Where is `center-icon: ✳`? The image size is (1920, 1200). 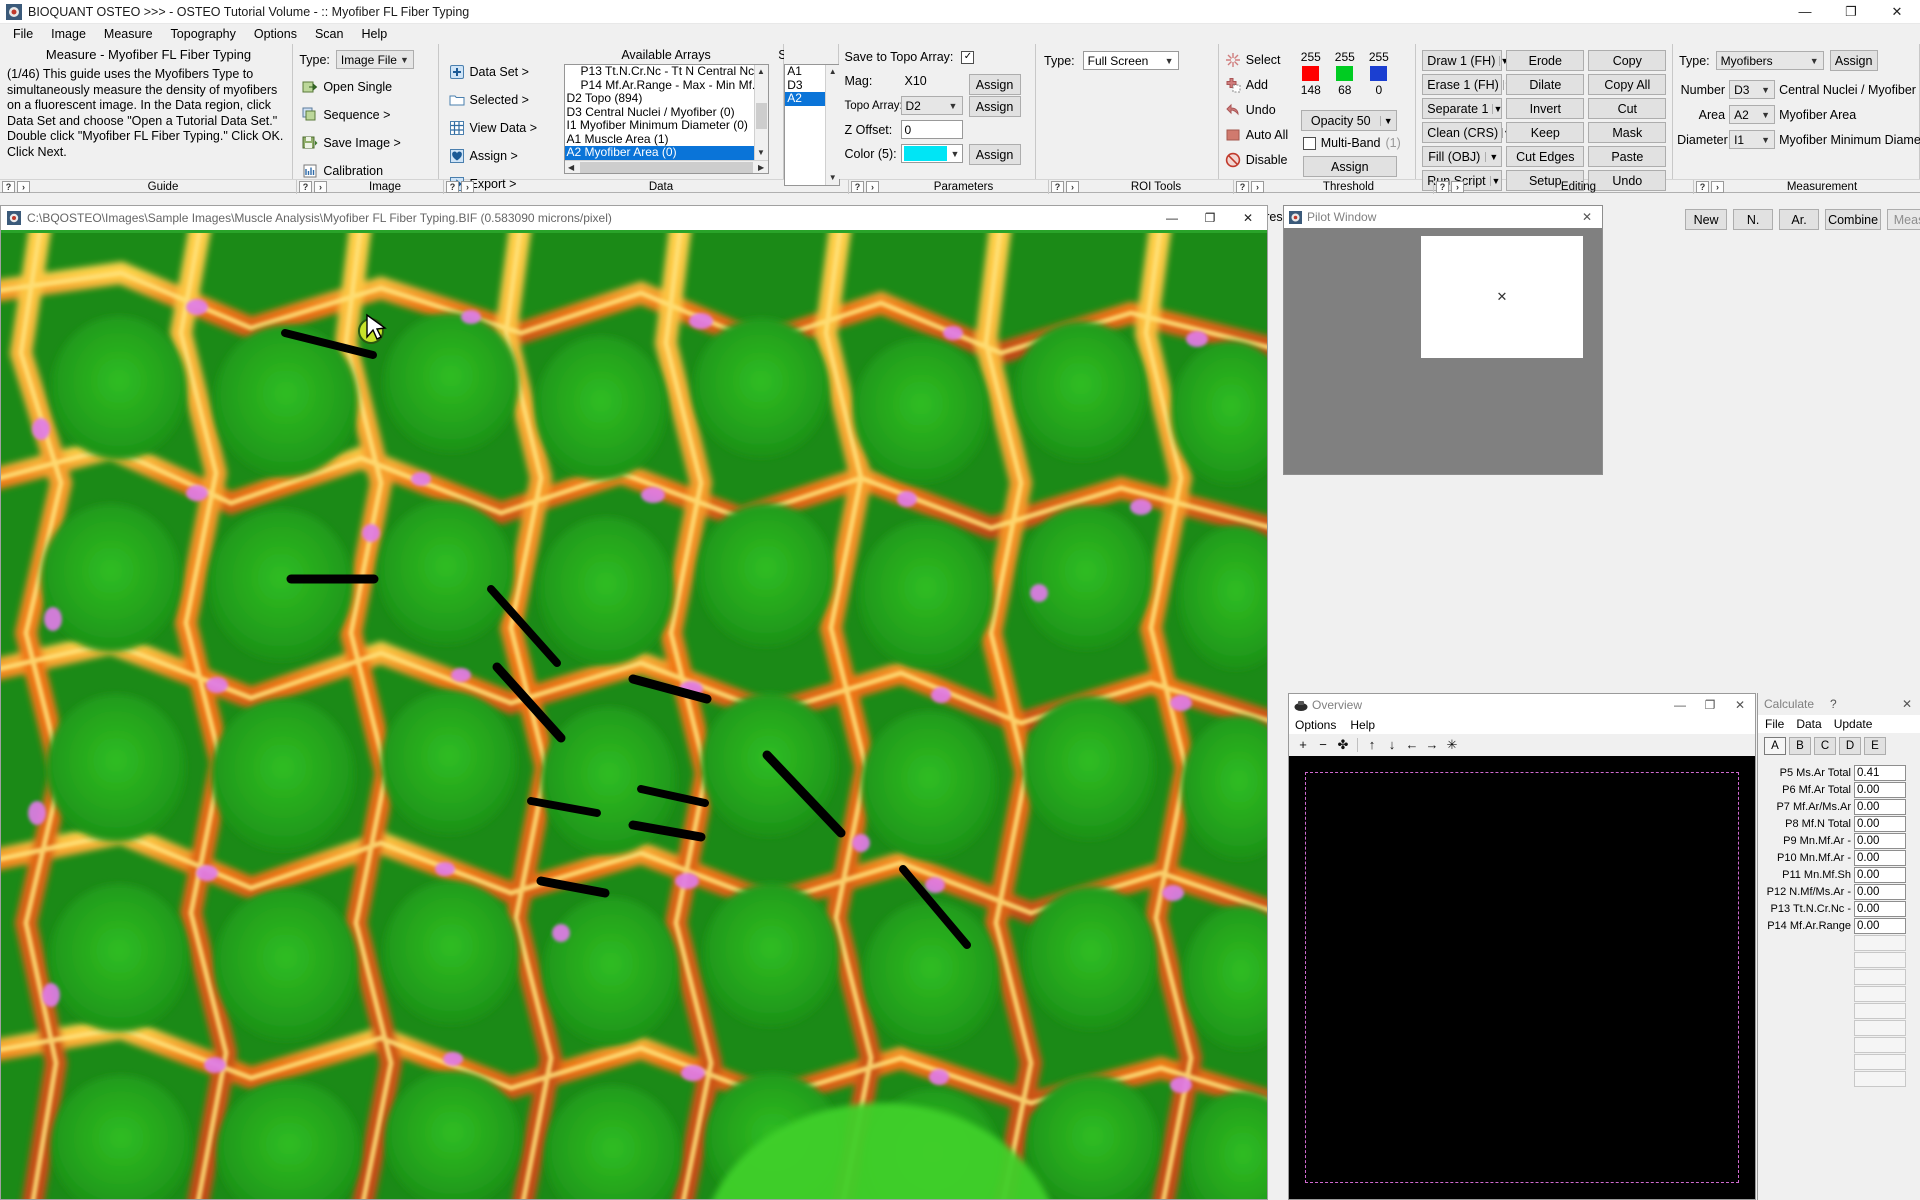
center-icon: ✳ is located at coordinates (1452, 745).